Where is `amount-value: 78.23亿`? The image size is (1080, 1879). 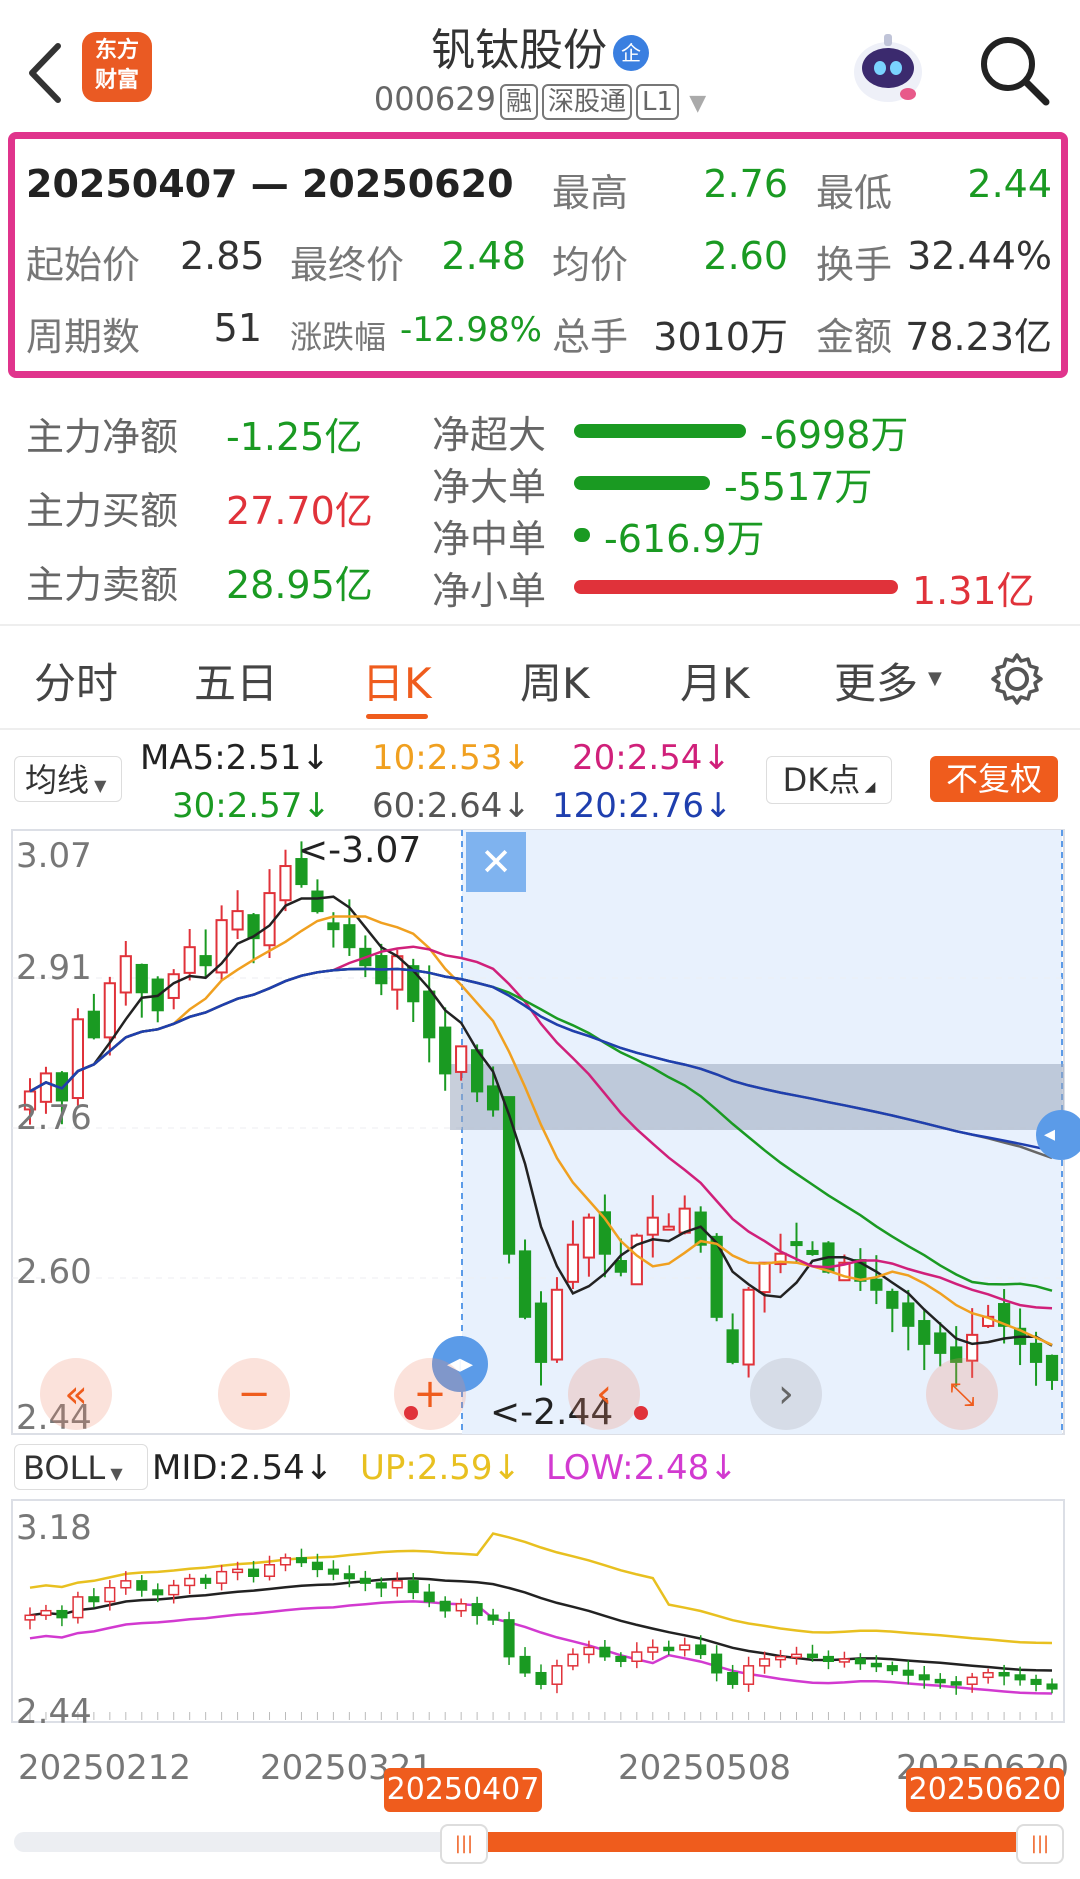
amount-value: 78.23亿 is located at coordinates (978, 337).